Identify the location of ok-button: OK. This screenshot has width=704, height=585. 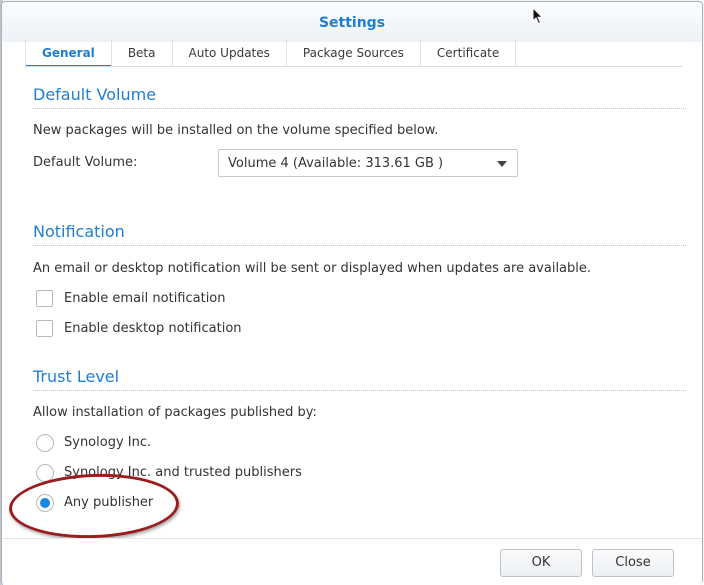
(541, 563).